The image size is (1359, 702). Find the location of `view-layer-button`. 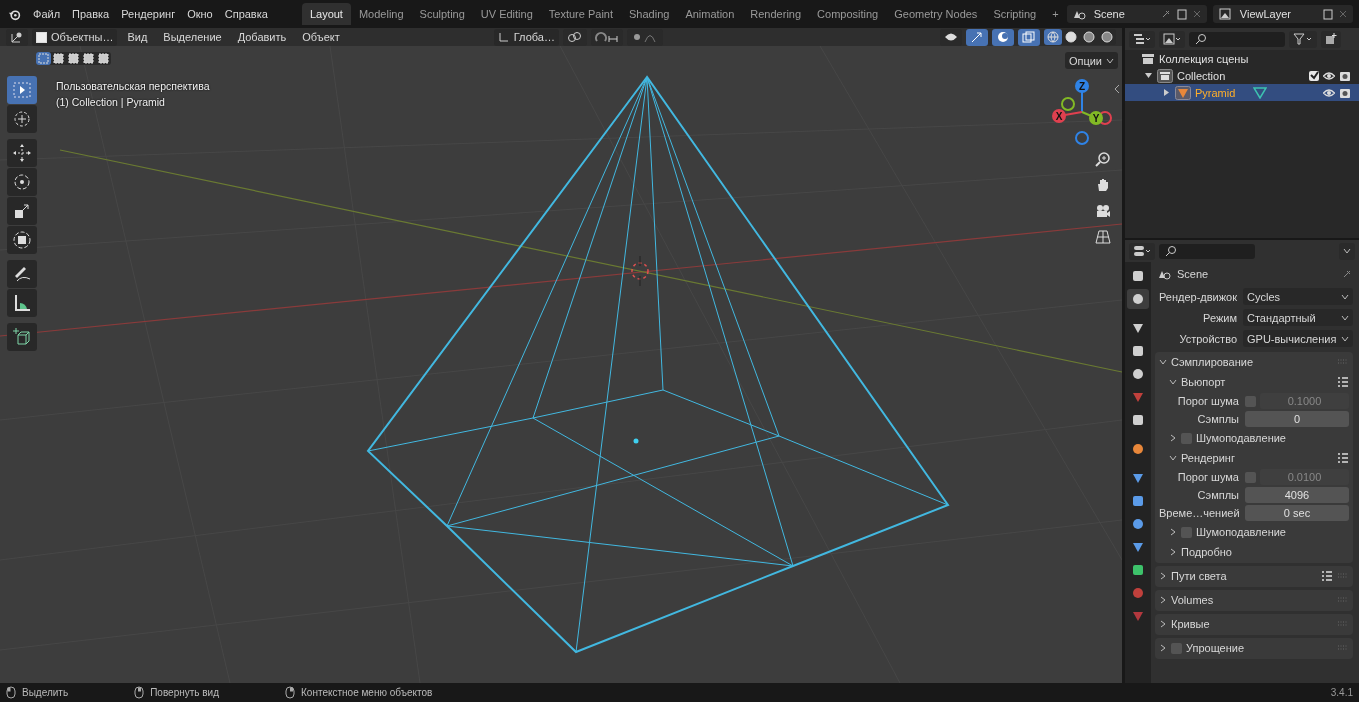

view-layer-button is located at coordinates (1172, 39).